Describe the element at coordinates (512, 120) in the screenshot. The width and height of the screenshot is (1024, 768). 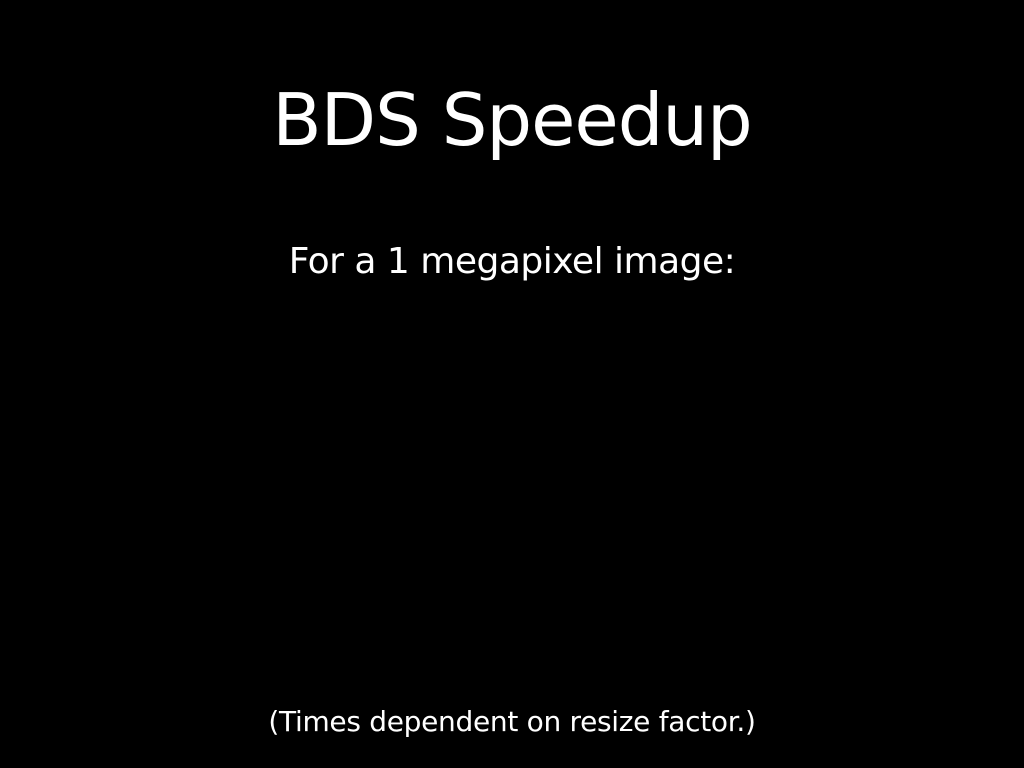
I see `slide-title: BDS Speedup` at that location.